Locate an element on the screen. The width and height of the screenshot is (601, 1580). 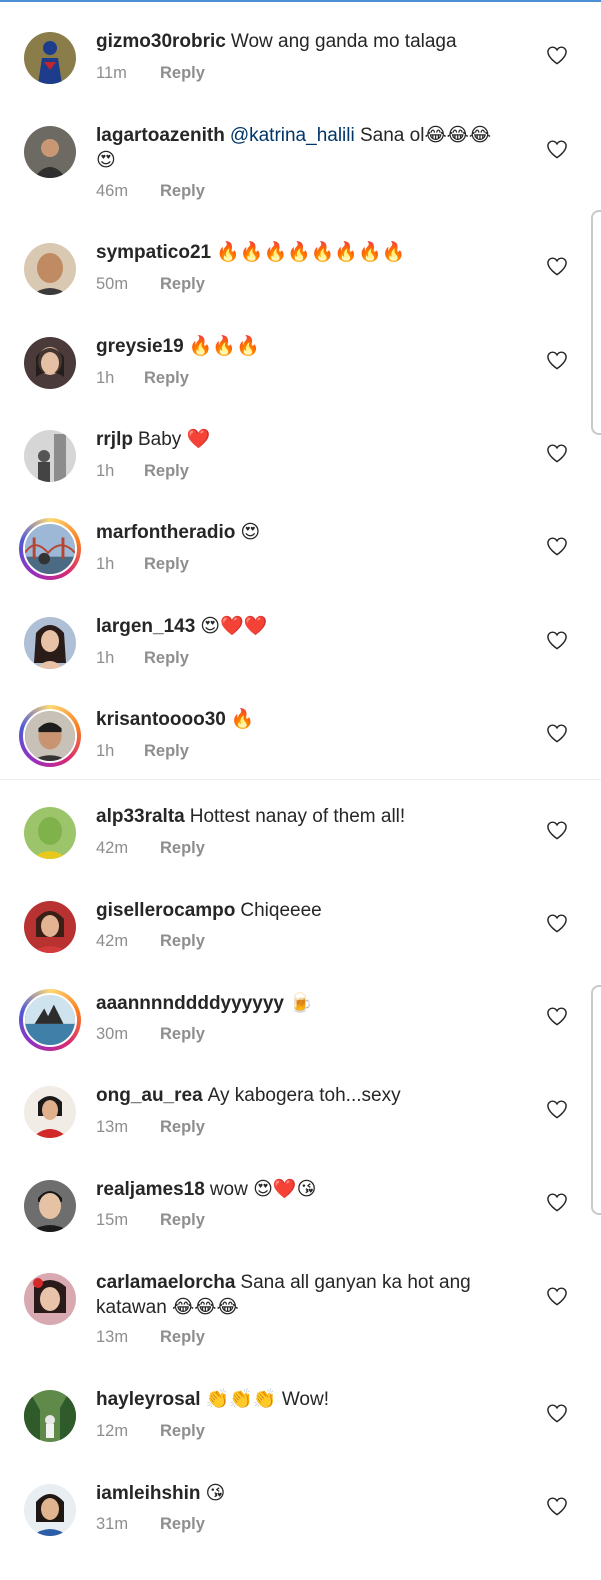
username: gizmo30robric is located at coordinates (161, 41).